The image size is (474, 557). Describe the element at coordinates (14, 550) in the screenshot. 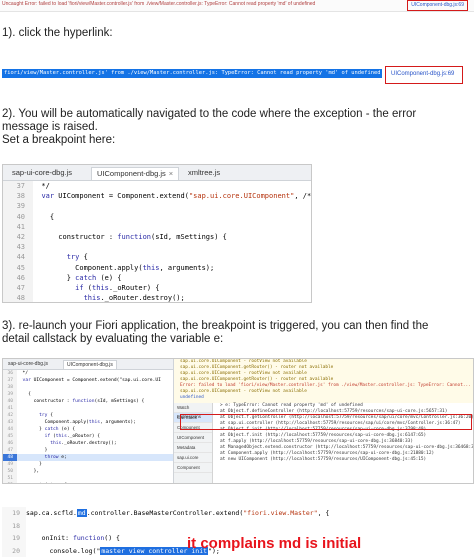

I see `line-number: 20` at that location.